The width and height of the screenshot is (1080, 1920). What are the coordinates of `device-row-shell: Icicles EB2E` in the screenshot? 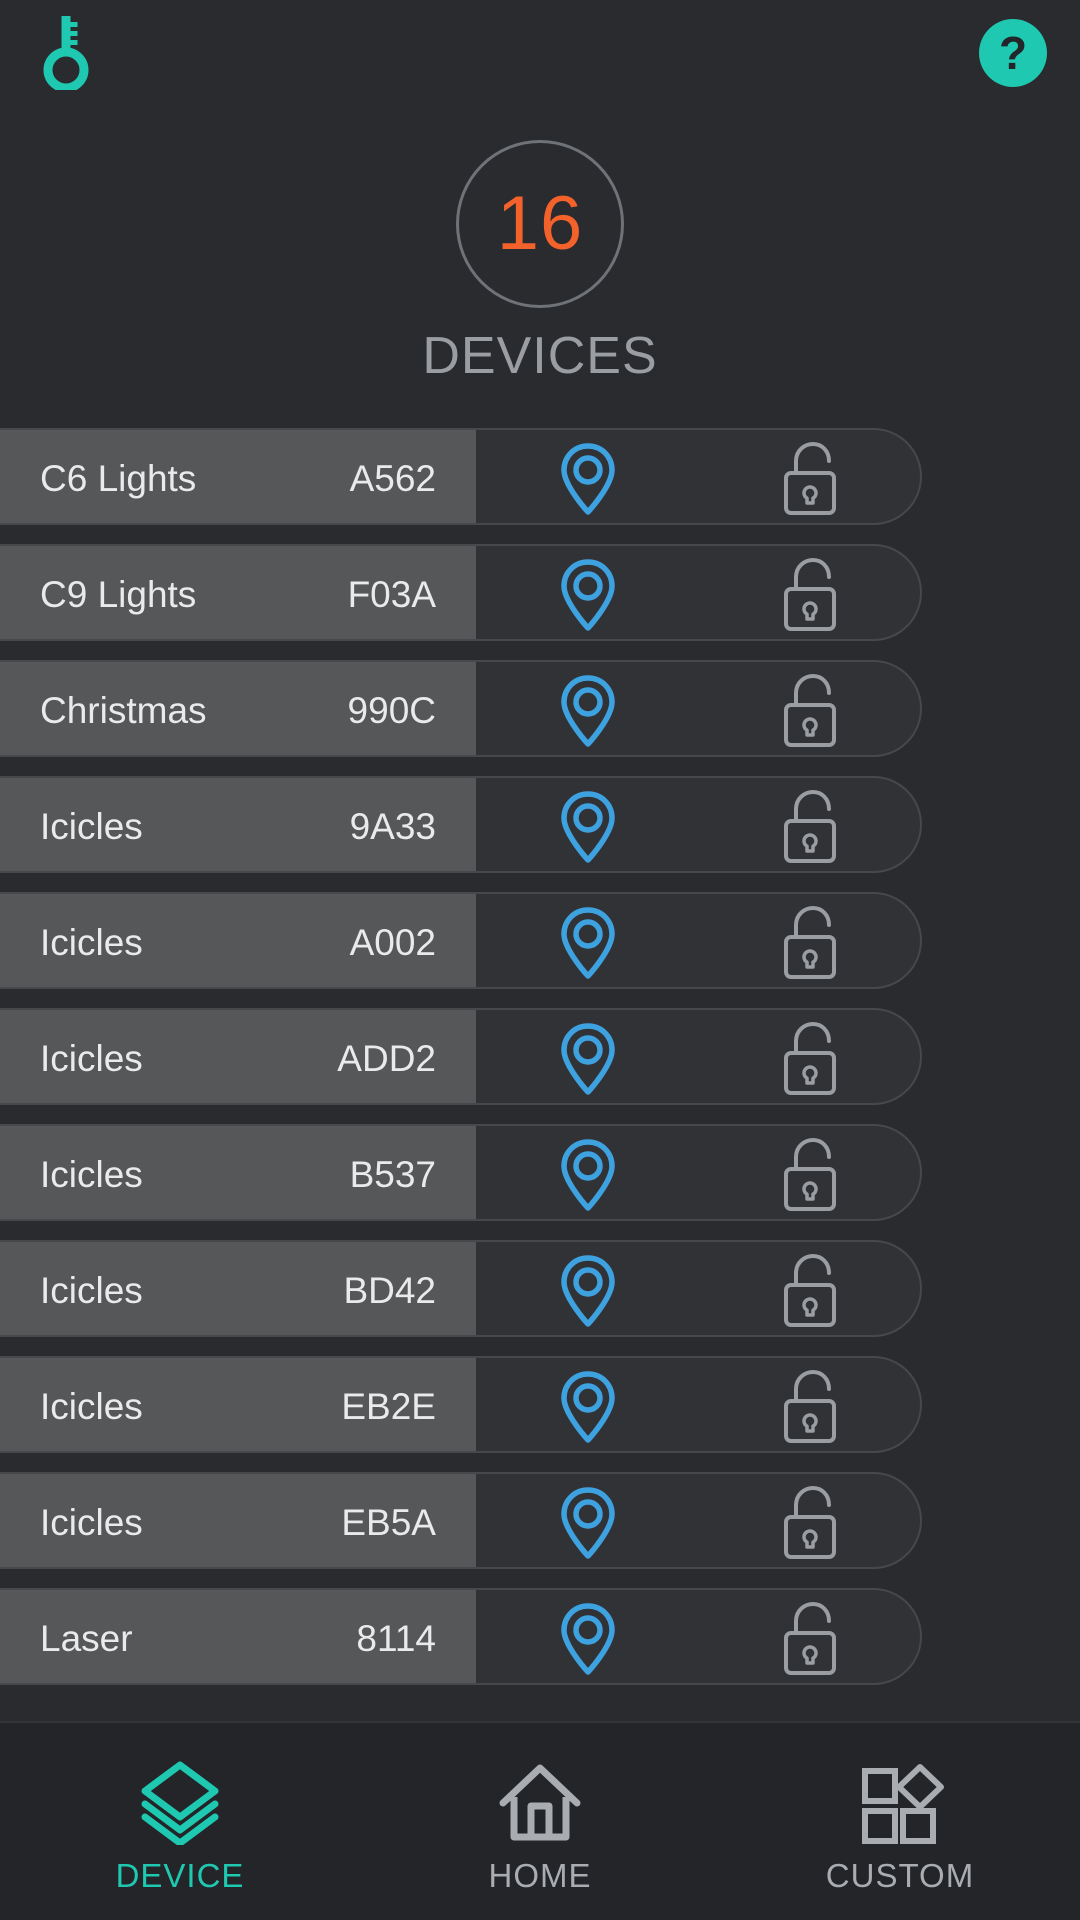 It's located at (461, 1404).